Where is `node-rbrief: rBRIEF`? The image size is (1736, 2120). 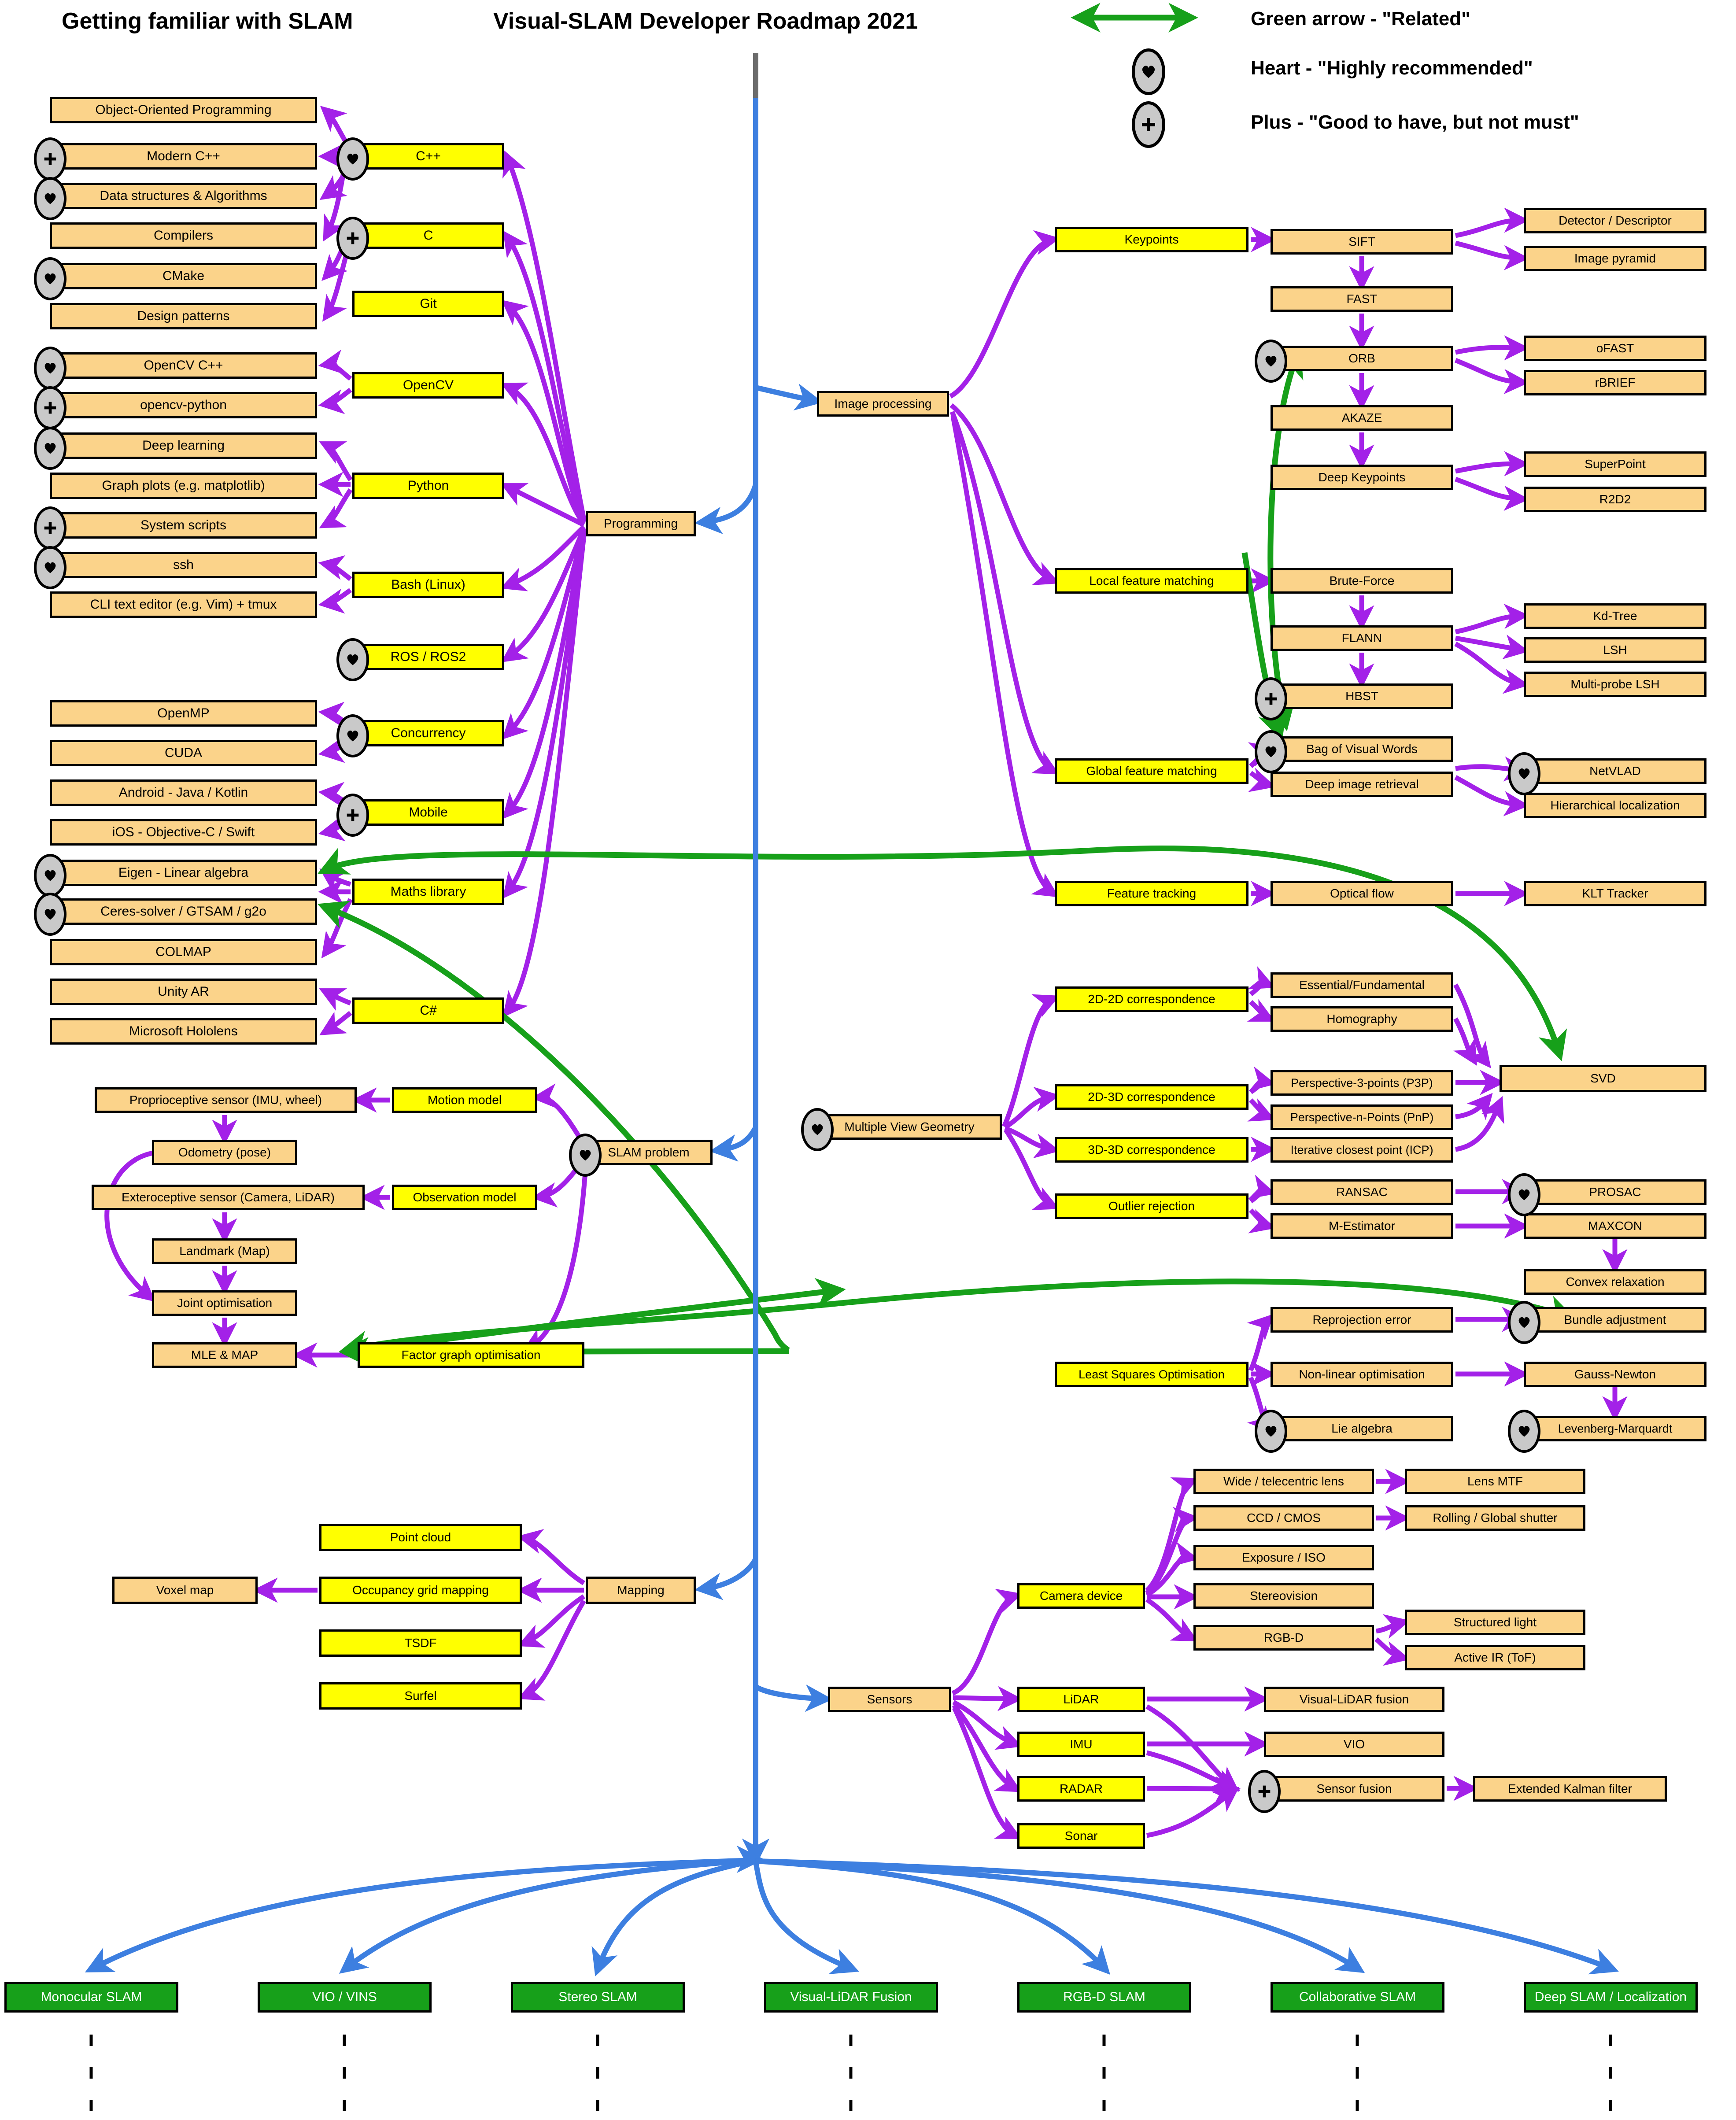
node-rbrief: rBRIEF is located at coordinates (1615, 382).